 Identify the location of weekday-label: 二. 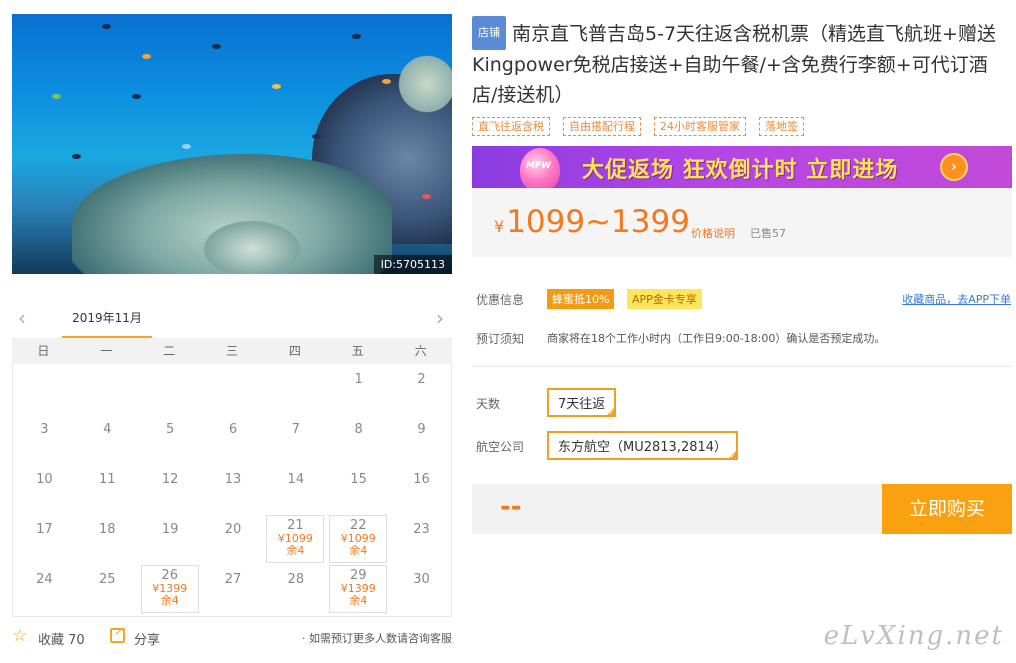
(169, 351).